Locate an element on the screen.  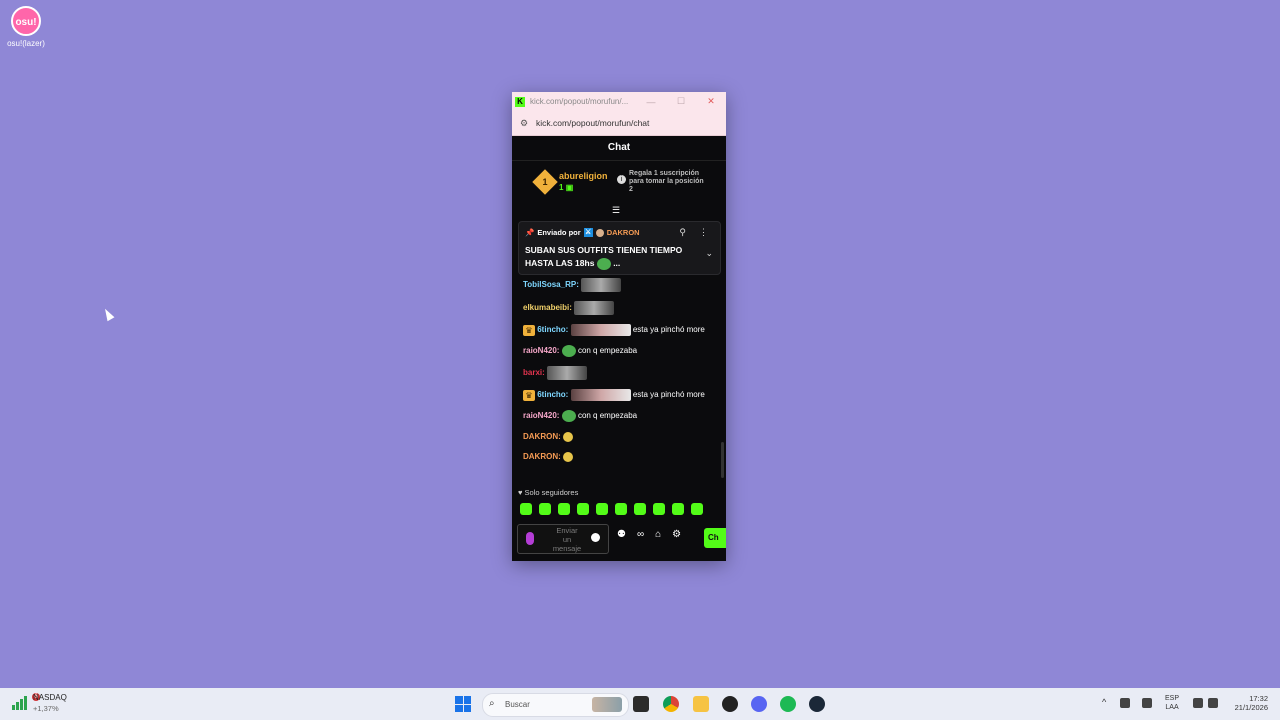
desktop-icon-osu: osu! osu!(lazer) is located at coordinates (26, 27).